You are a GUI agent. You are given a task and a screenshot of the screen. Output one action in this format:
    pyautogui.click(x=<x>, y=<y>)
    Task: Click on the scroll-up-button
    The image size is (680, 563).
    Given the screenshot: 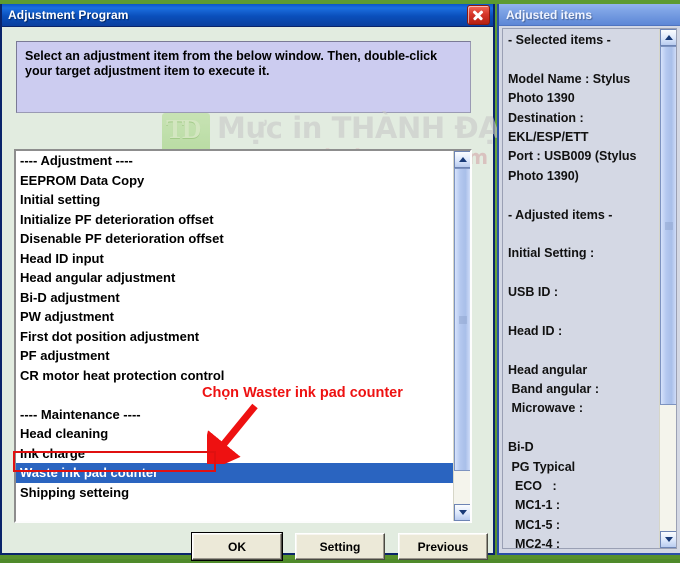 What is the action you would take?
    pyautogui.click(x=462, y=159)
    